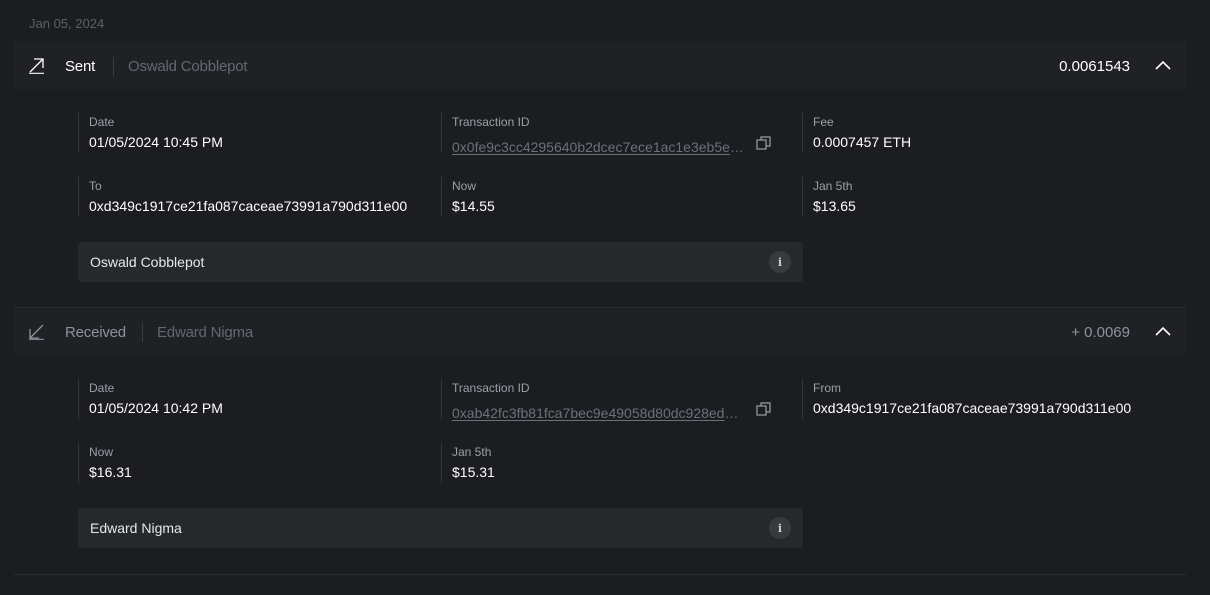 This screenshot has width=1210, height=595. I want to click on transaction-amount: 0.0061543, so click(1094, 66).